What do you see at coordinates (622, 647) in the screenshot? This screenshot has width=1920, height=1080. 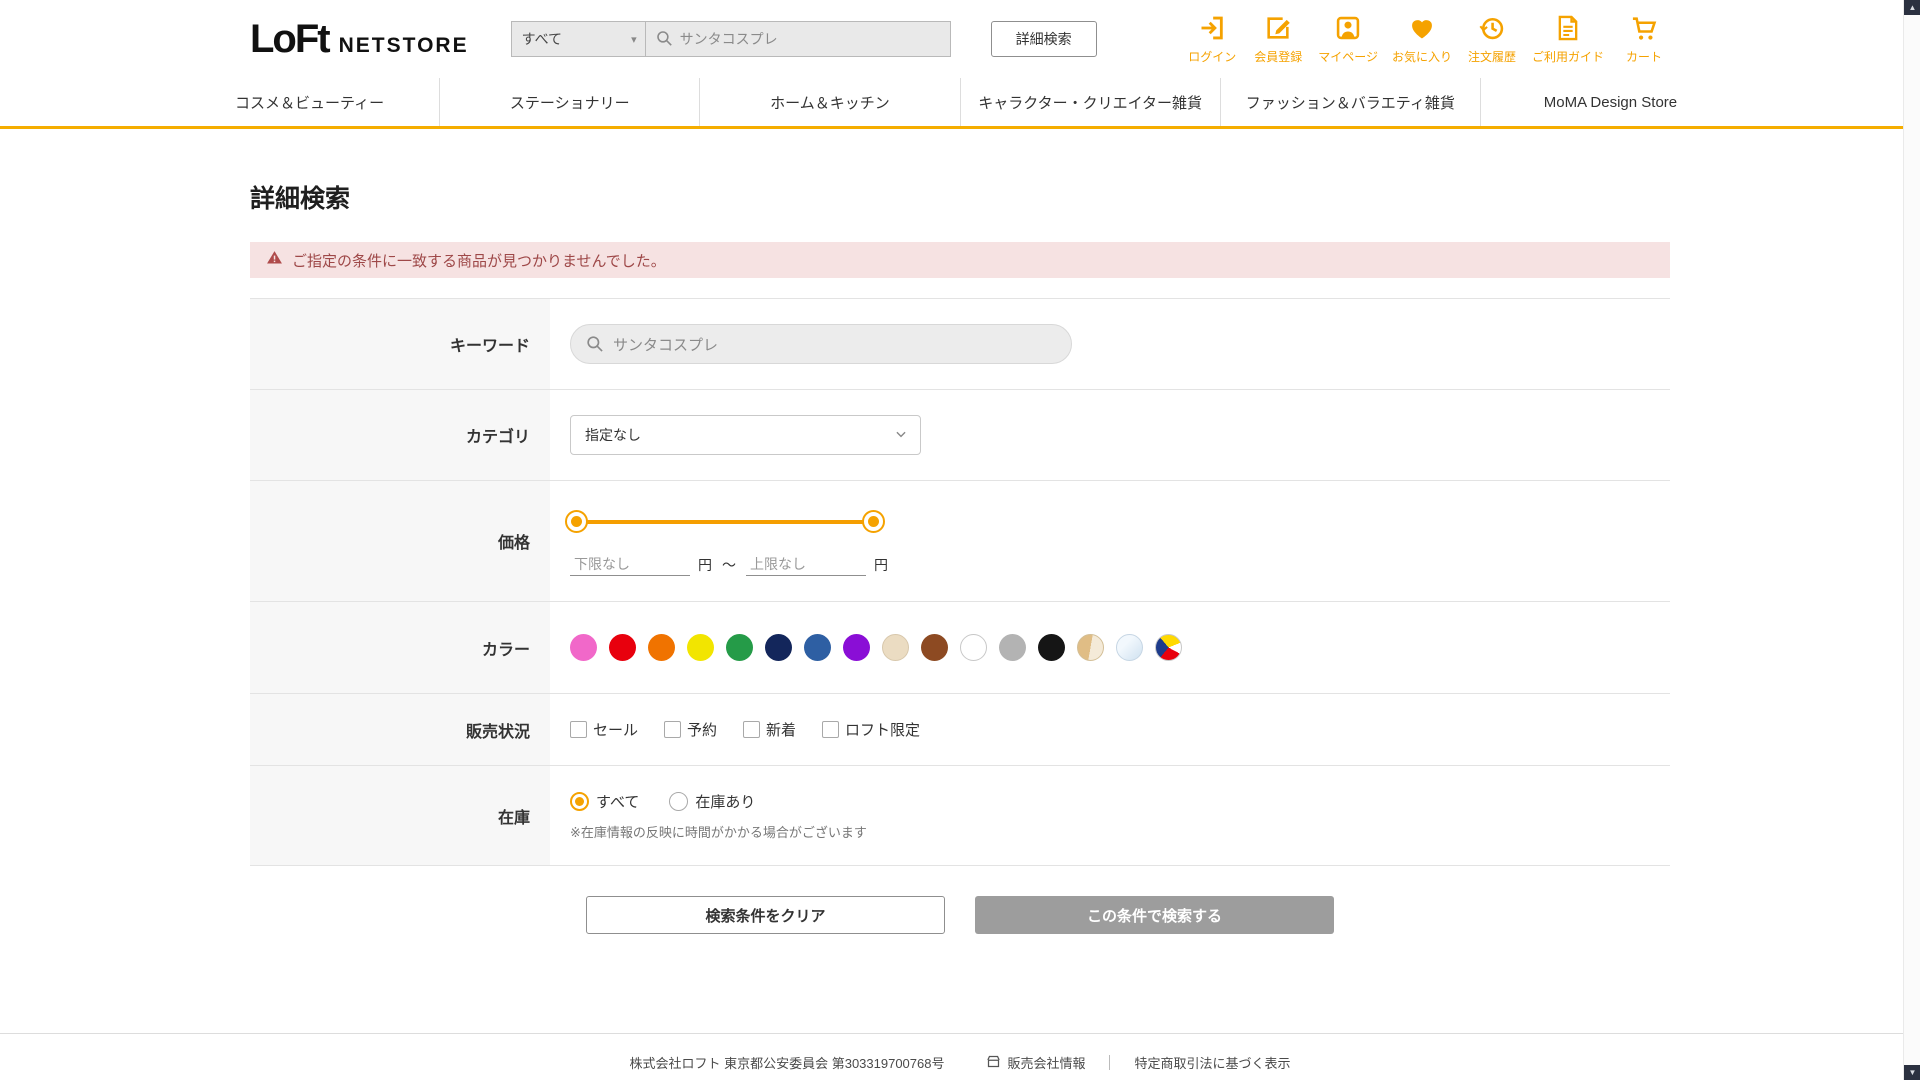 I see `color-swatch-red` at bounding box center [622, 647].